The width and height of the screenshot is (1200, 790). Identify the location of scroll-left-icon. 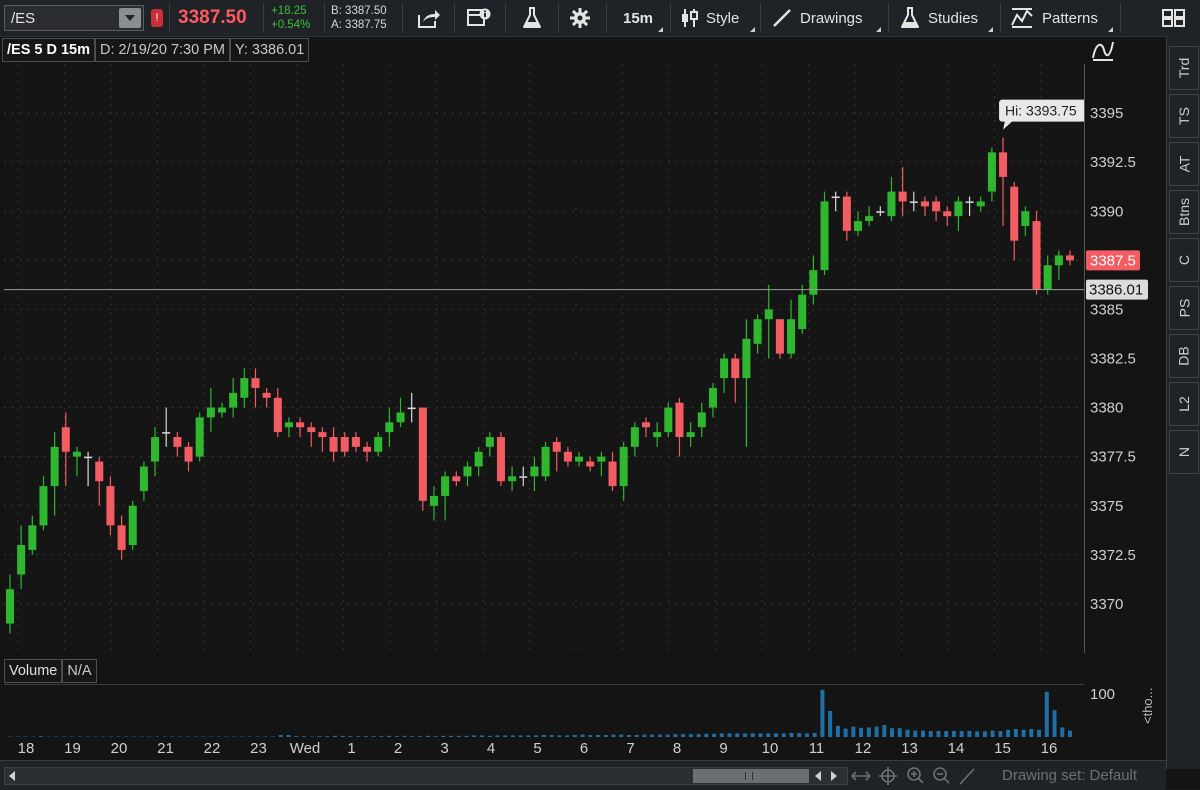
(12, 776).